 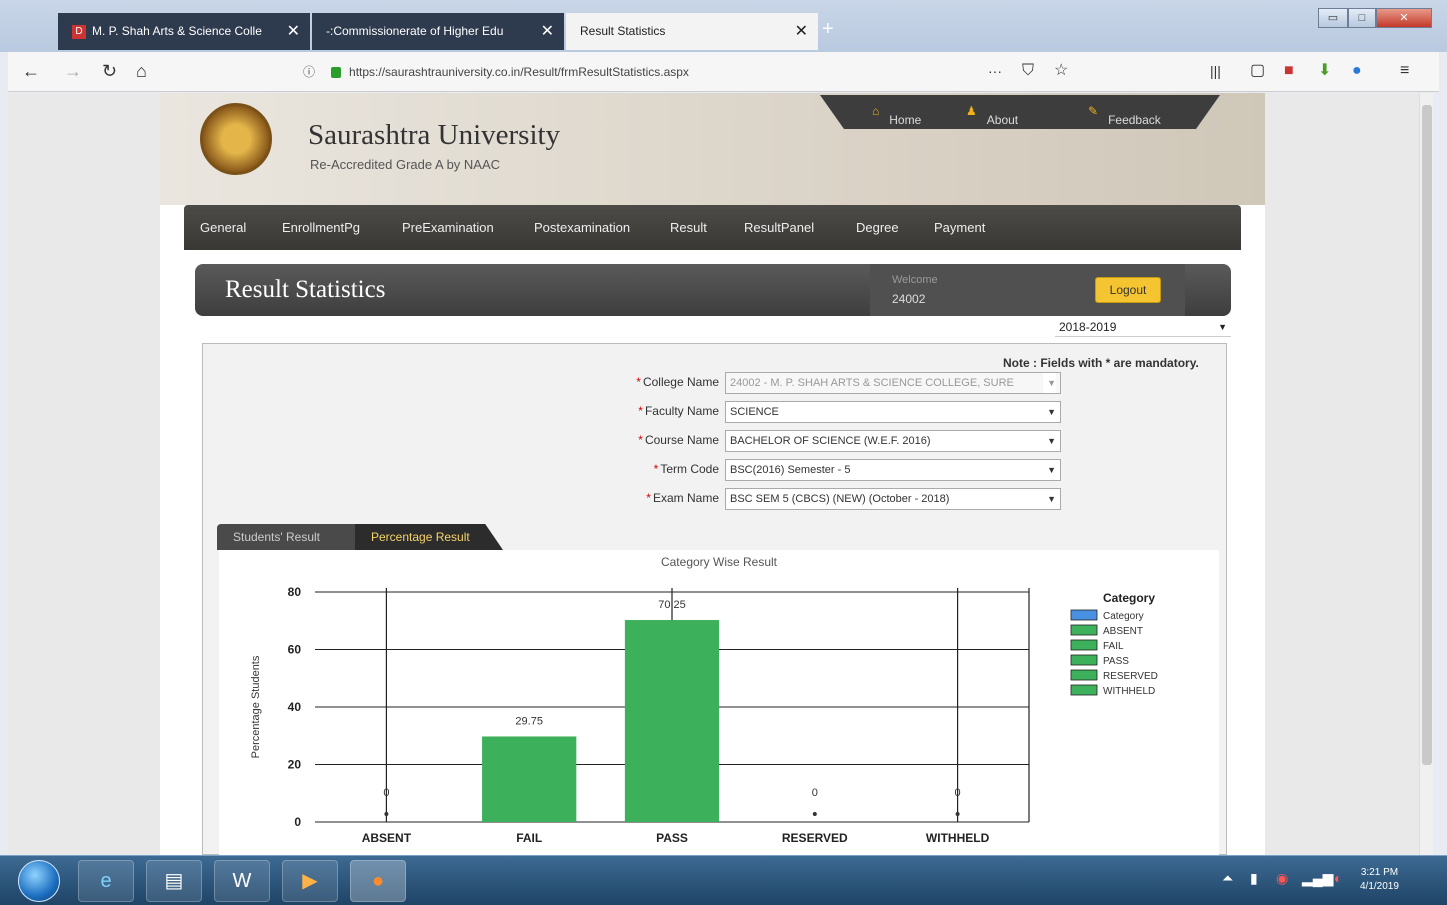 I want to click on feedback-link: ✎ Feedback, so click(x=1124, y=115).